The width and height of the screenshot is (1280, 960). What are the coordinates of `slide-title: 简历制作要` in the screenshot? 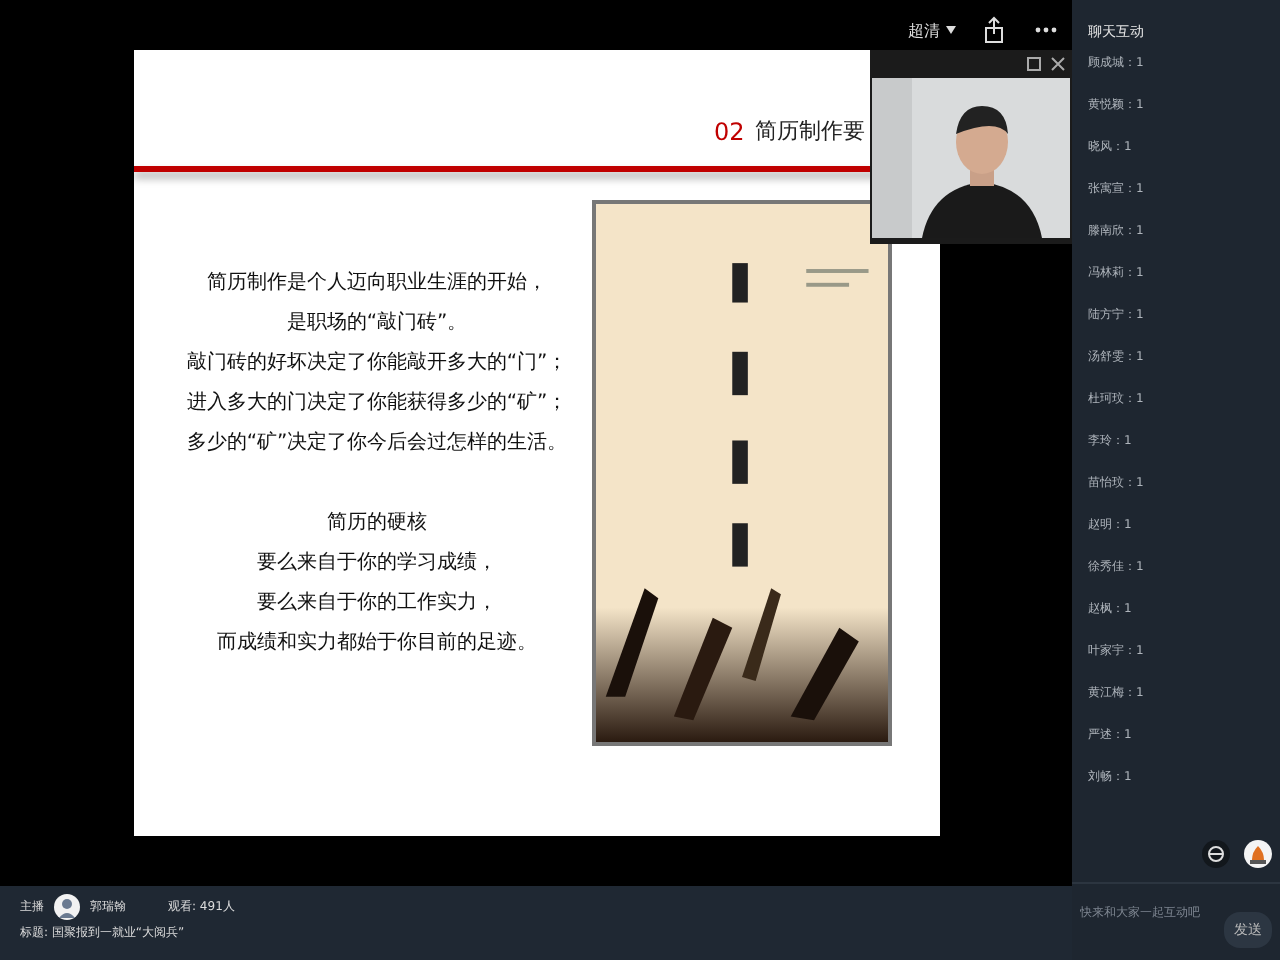 It's located at (809, 131).